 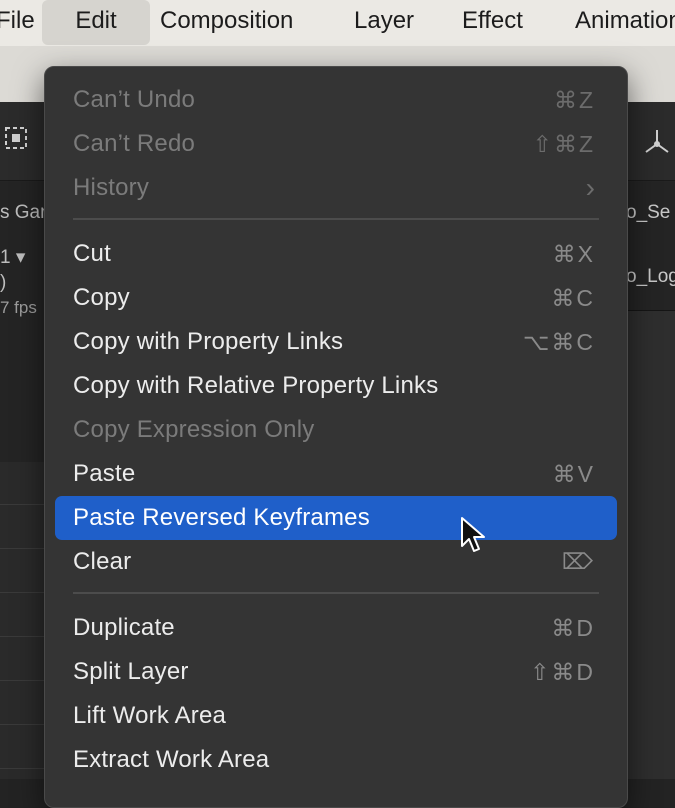 What do you see at coordinates (336, 430) in the screenshot?
I see `menu-item-copy-expression-only: Copy Expression Only` at bounding box center [336, 430].